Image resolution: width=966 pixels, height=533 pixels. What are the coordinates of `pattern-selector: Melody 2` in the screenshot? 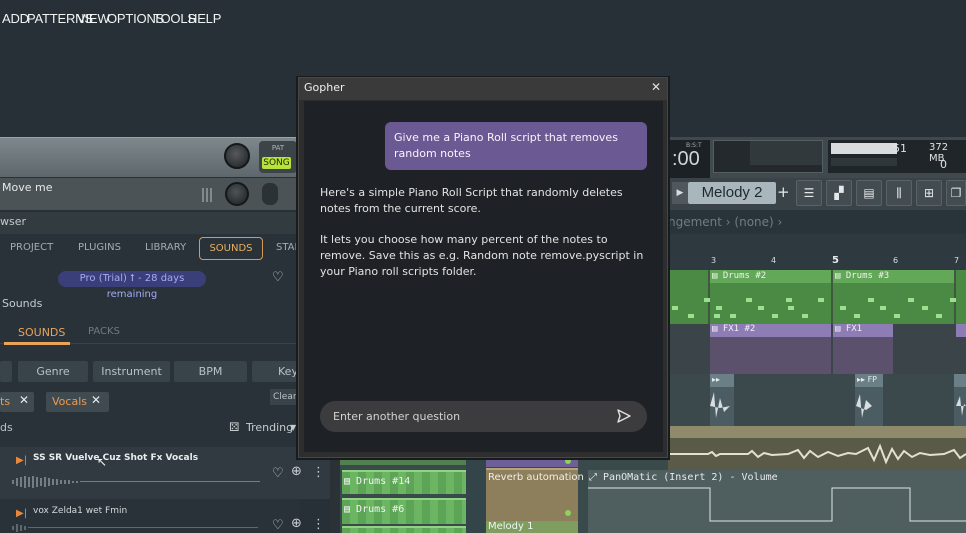 It's located at (732, 193).